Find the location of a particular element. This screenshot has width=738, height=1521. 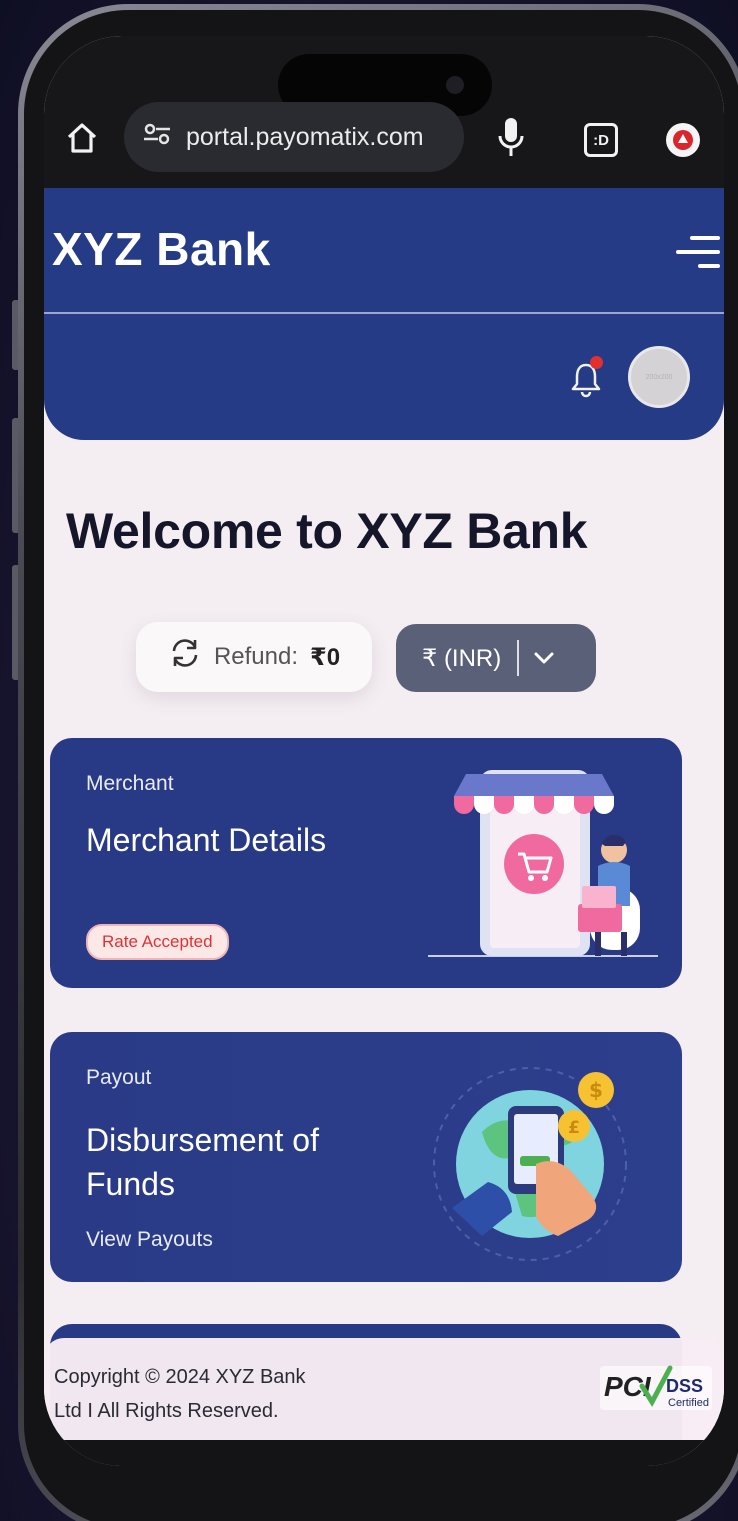

card-kicker: Payout is located at coordinates (119, 1077).